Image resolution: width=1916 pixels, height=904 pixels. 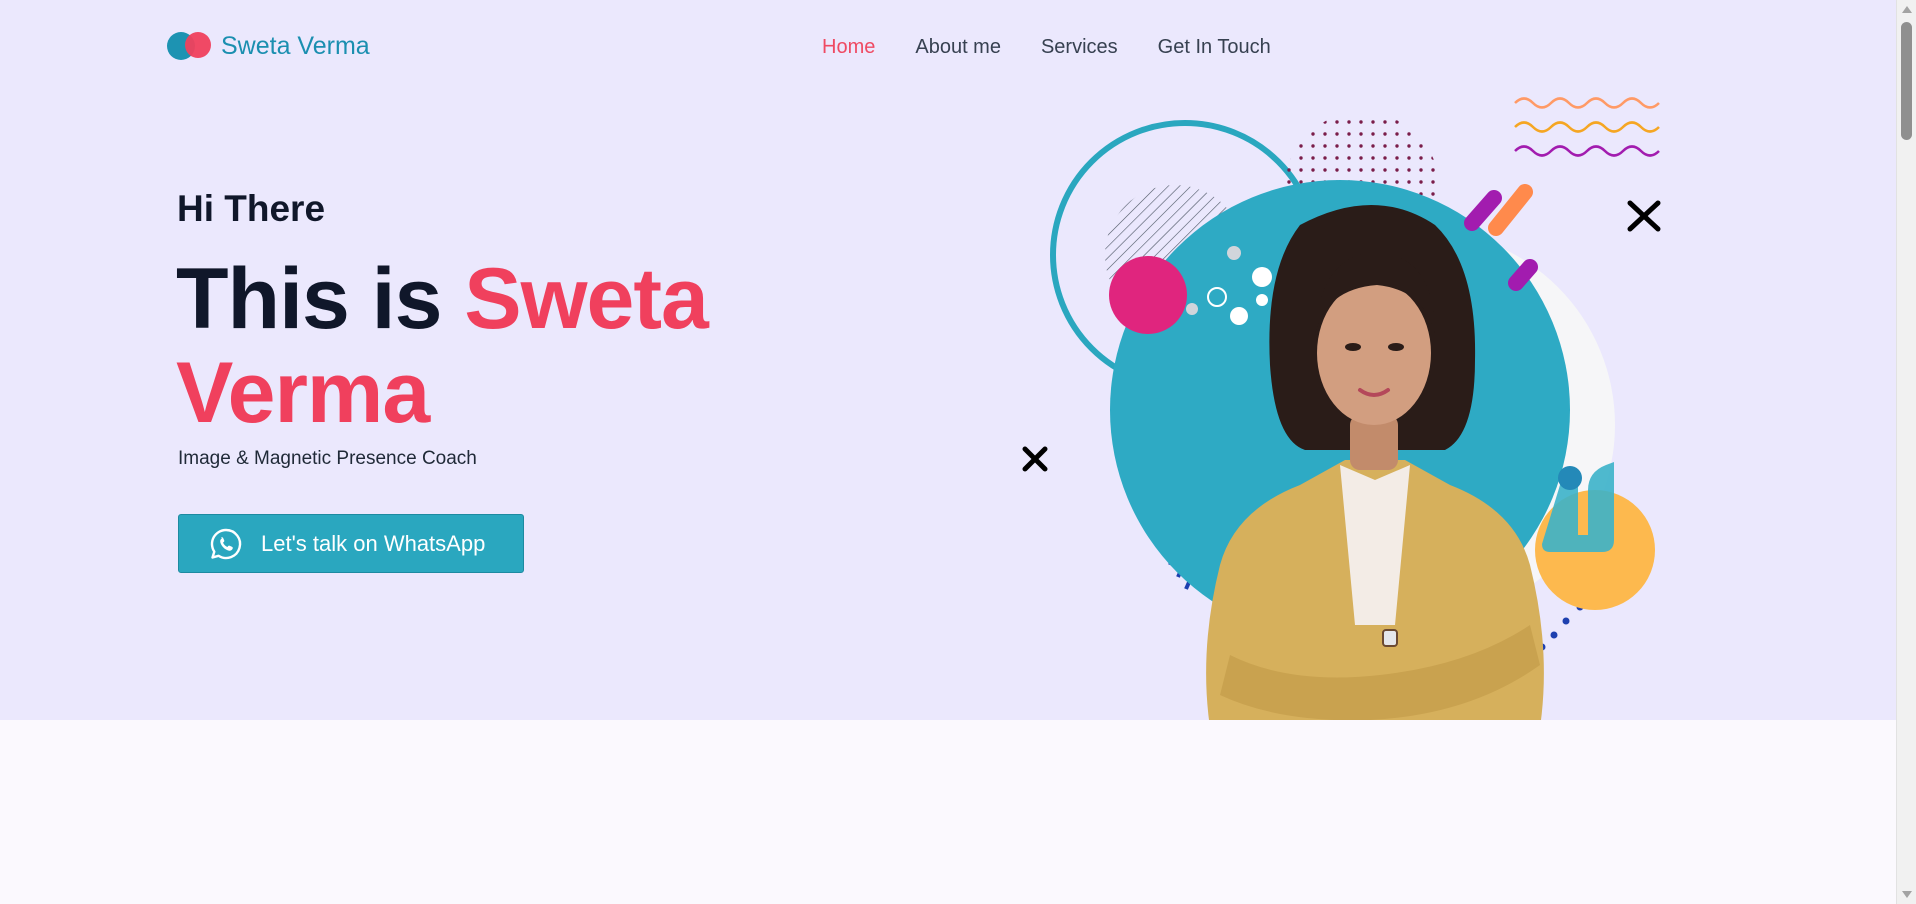 I want to click on nav-get-in-touch: Get In Touch, so click(x=1214, y=47).